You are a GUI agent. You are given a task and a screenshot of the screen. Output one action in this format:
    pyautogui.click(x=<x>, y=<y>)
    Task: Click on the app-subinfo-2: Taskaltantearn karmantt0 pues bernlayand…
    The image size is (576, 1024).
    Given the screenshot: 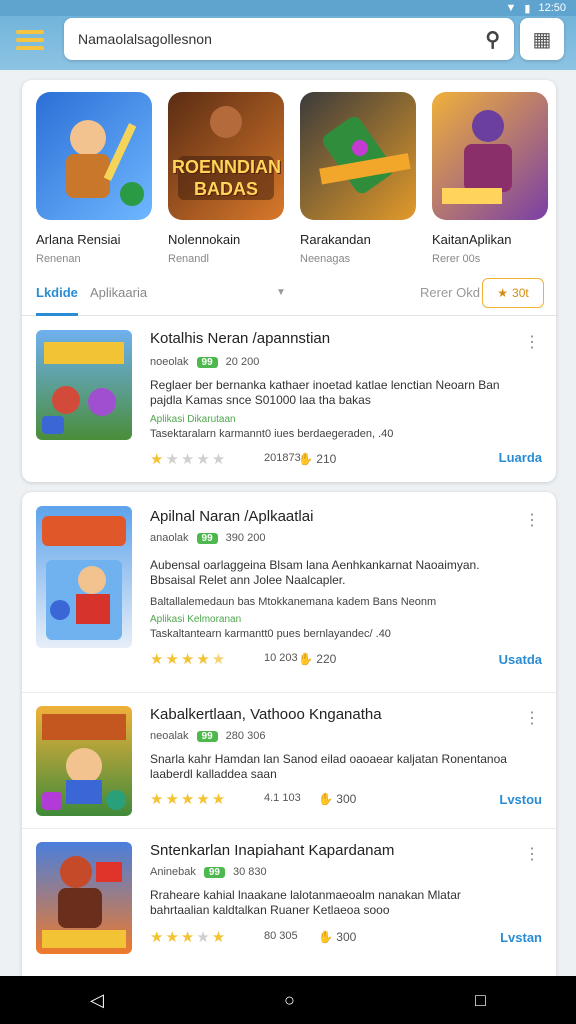 What is the action you would take?
    pyautogui.click(x=270, y=634)
    